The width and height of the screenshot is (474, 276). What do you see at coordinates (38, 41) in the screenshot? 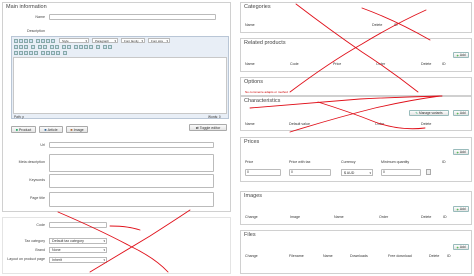
I see `align-left-icon` at bounding box center [38, 41].